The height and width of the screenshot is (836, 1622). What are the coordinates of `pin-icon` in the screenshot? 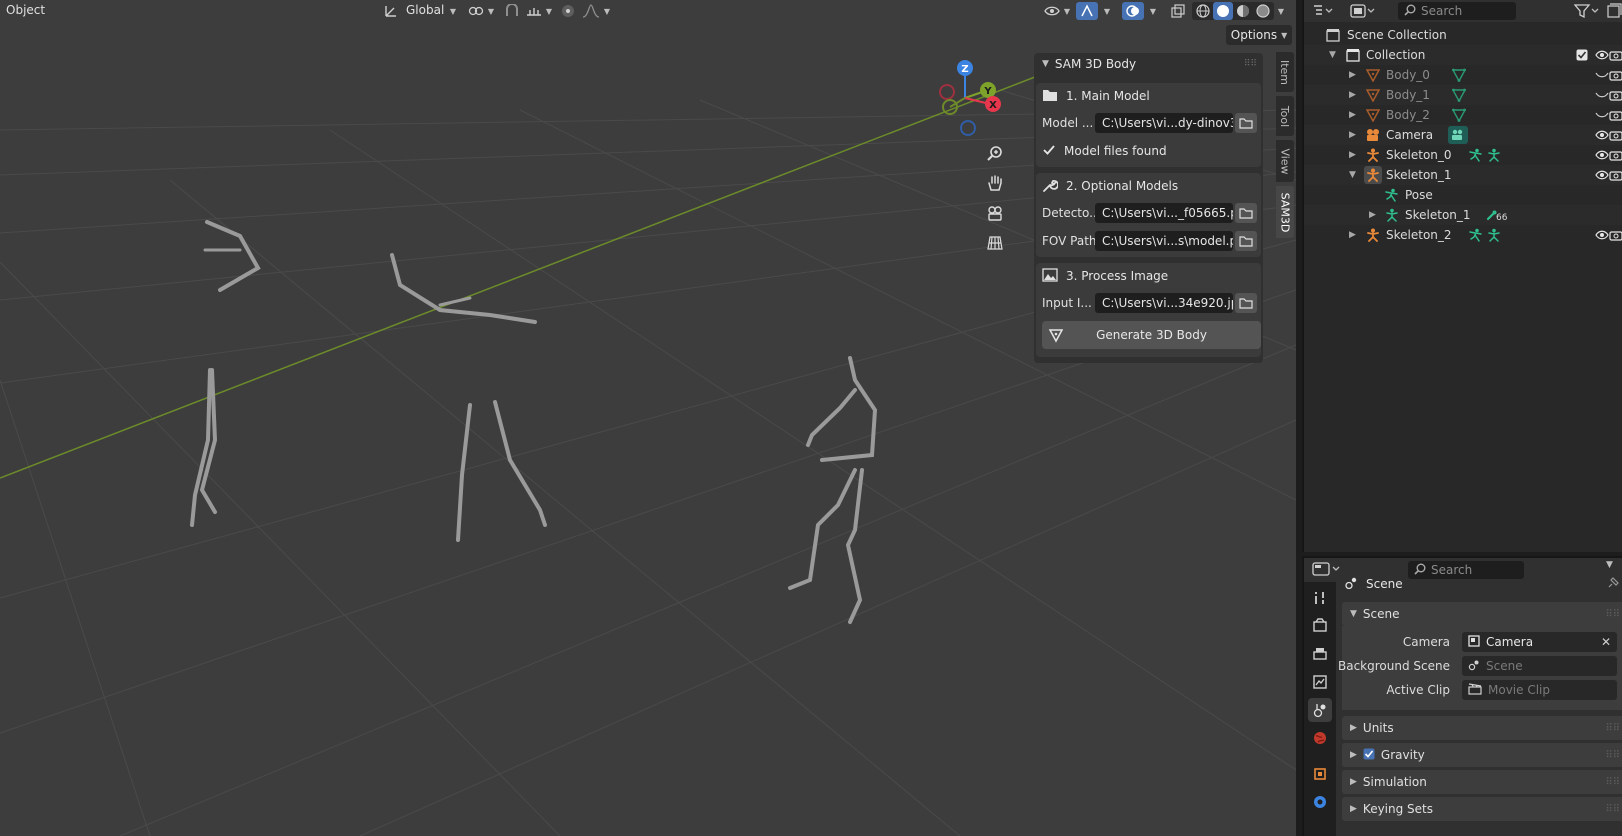 It's located at (1613, 584).